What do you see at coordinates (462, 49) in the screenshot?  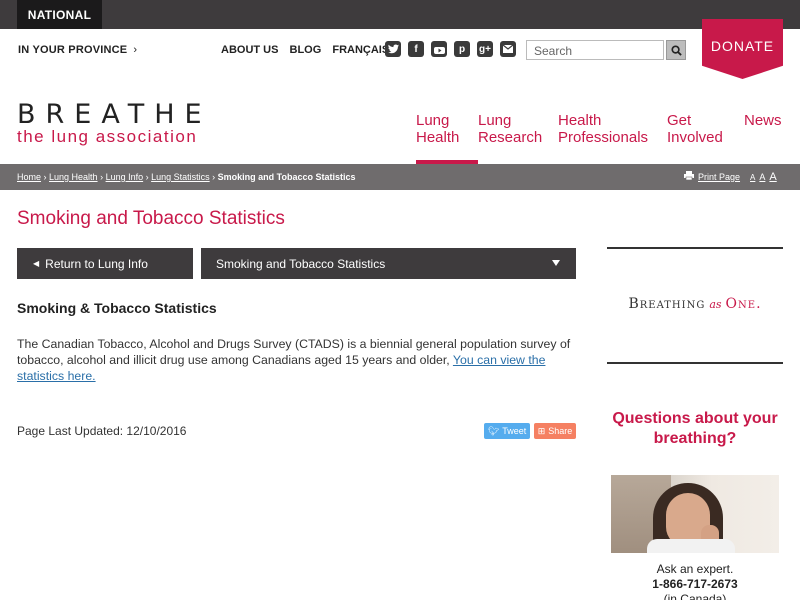 I see `pinterest-icon: p` at bounding box center [462, 49].